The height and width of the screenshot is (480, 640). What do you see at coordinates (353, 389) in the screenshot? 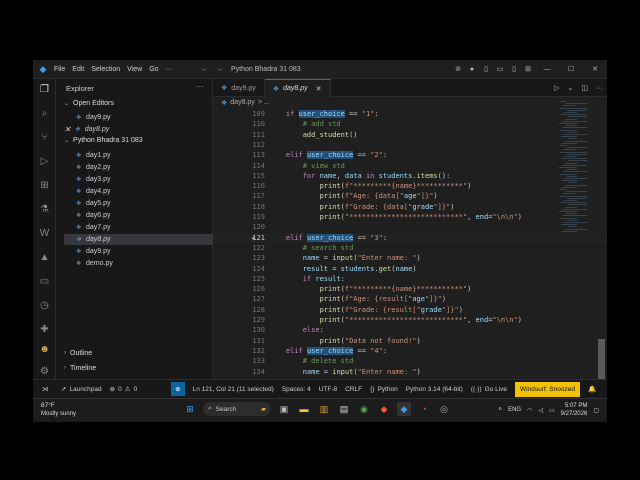
I see `end-of-line: CRLF` at bounding box center [353, 389].